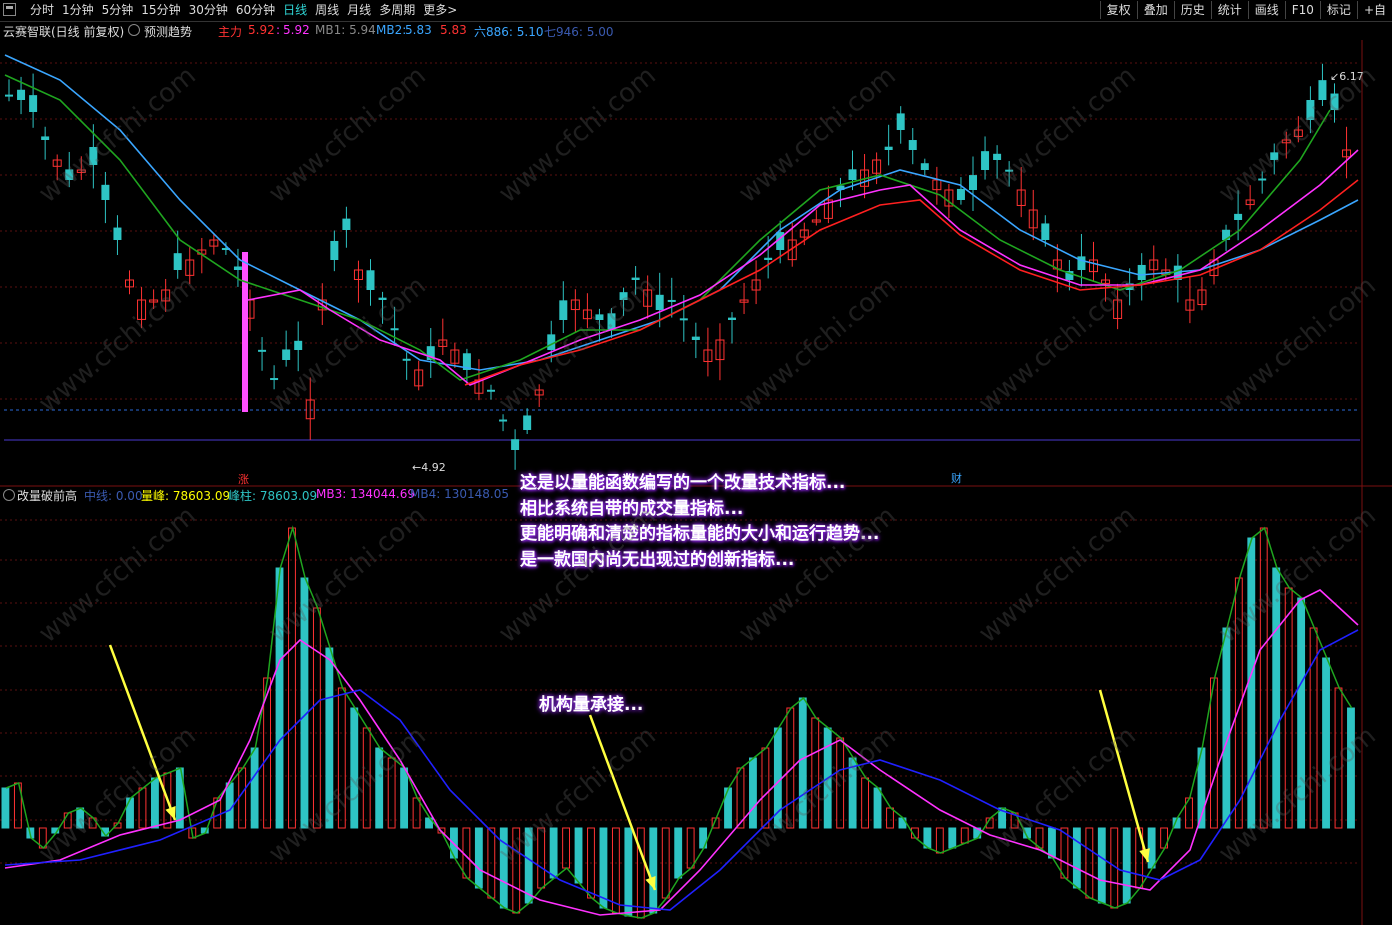  What do you see at coordinates (243, 479) in the screenshot?
I see `marker-zhang: 涨` at bounding box center [243, 479].